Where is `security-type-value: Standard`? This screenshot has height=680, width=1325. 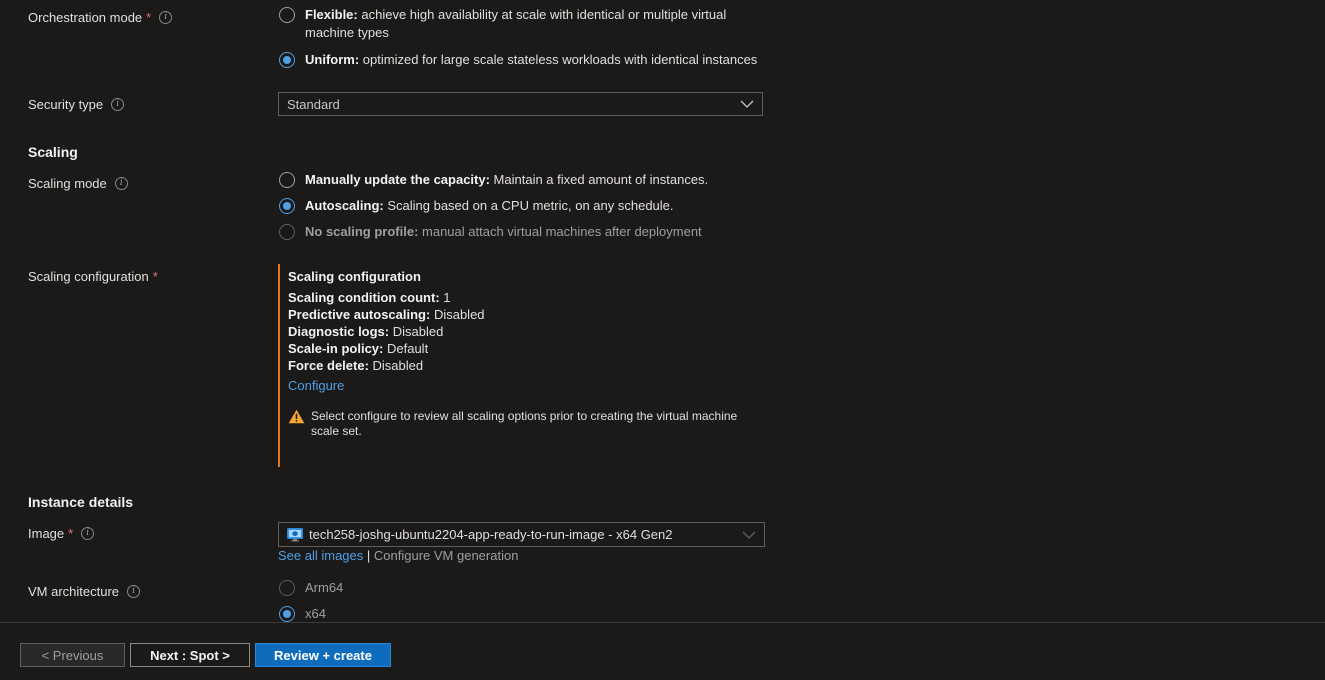 security-type-value: Standard is located at coordinates (313, 104).